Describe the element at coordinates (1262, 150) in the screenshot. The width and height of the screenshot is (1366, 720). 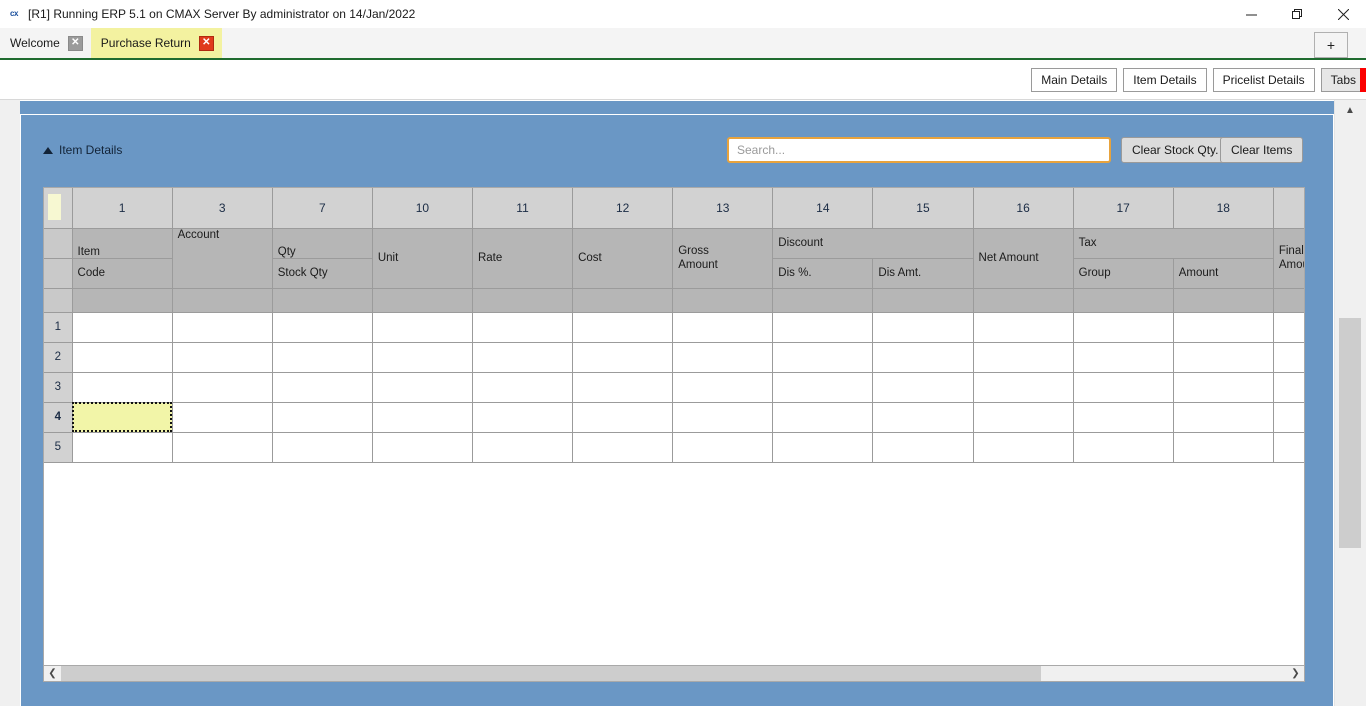
I see `clear-items-button: Clear Items` at that location.